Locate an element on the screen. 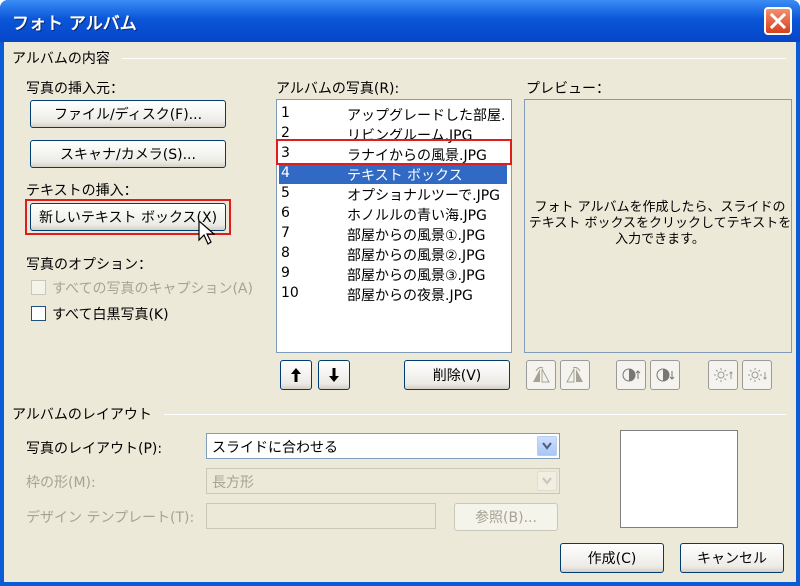 The height and width of the screenshot is (586, 800). arrow-up-icon is located at coordinates (296, 375).